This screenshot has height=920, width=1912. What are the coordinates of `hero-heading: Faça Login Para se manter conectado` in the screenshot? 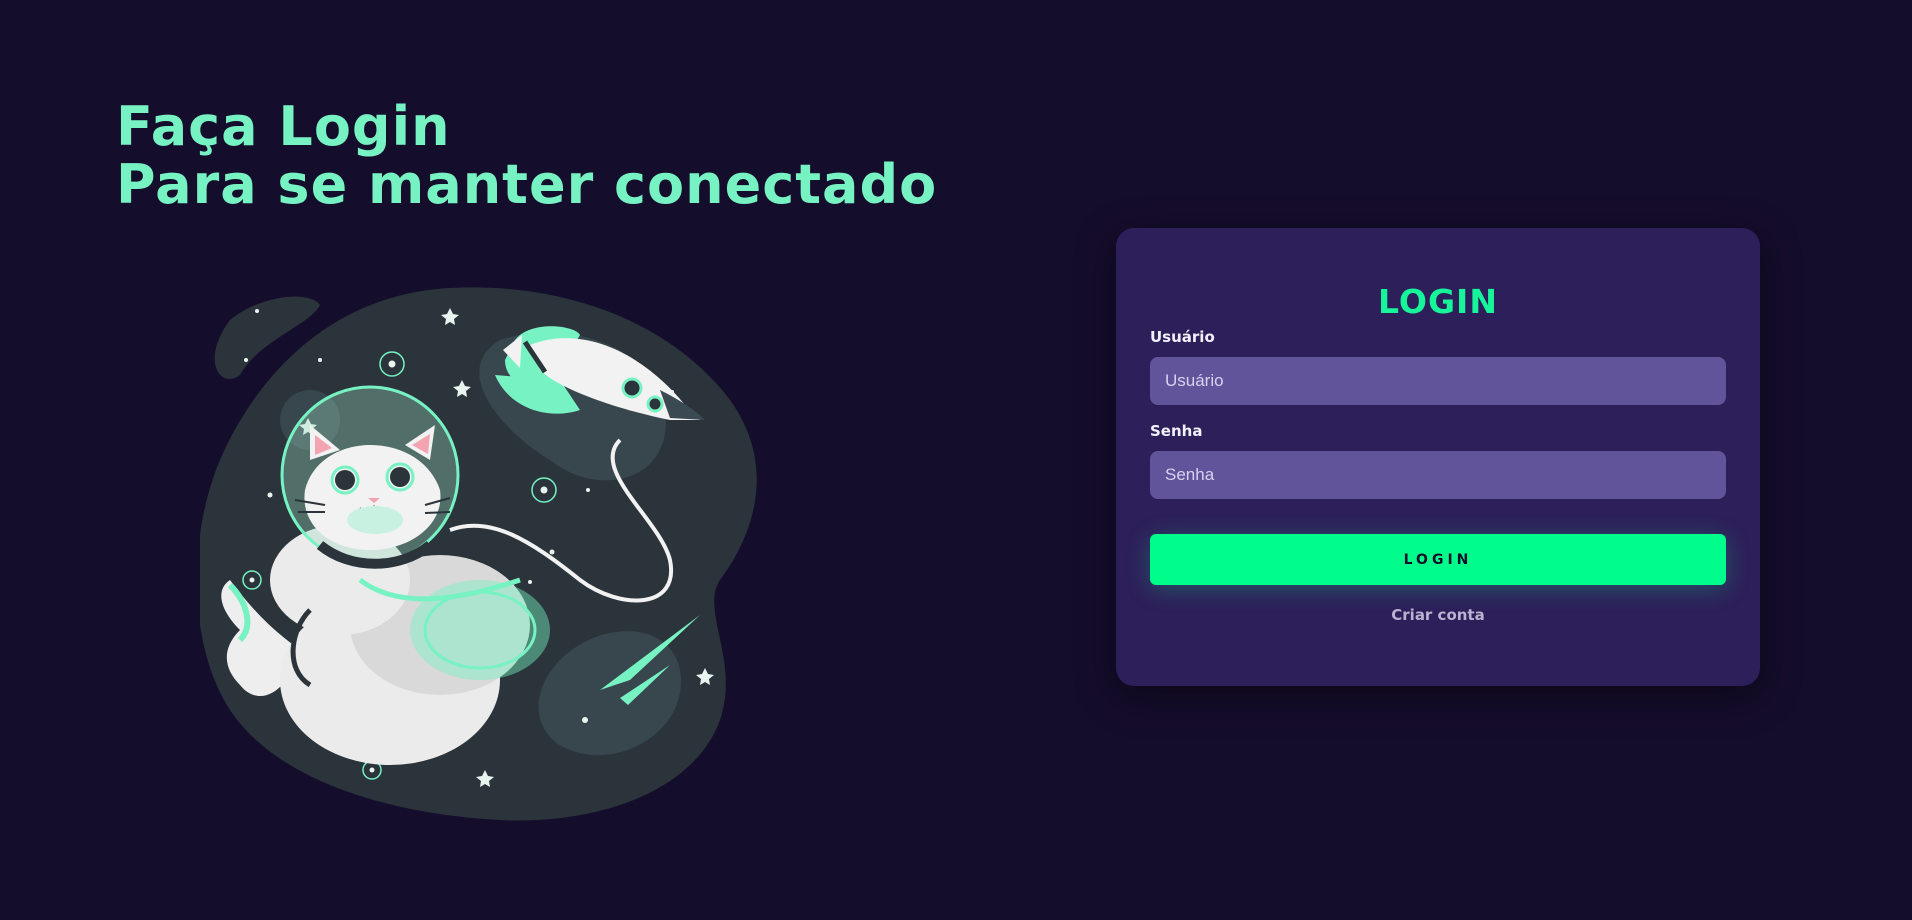 It's located at (526, 156).